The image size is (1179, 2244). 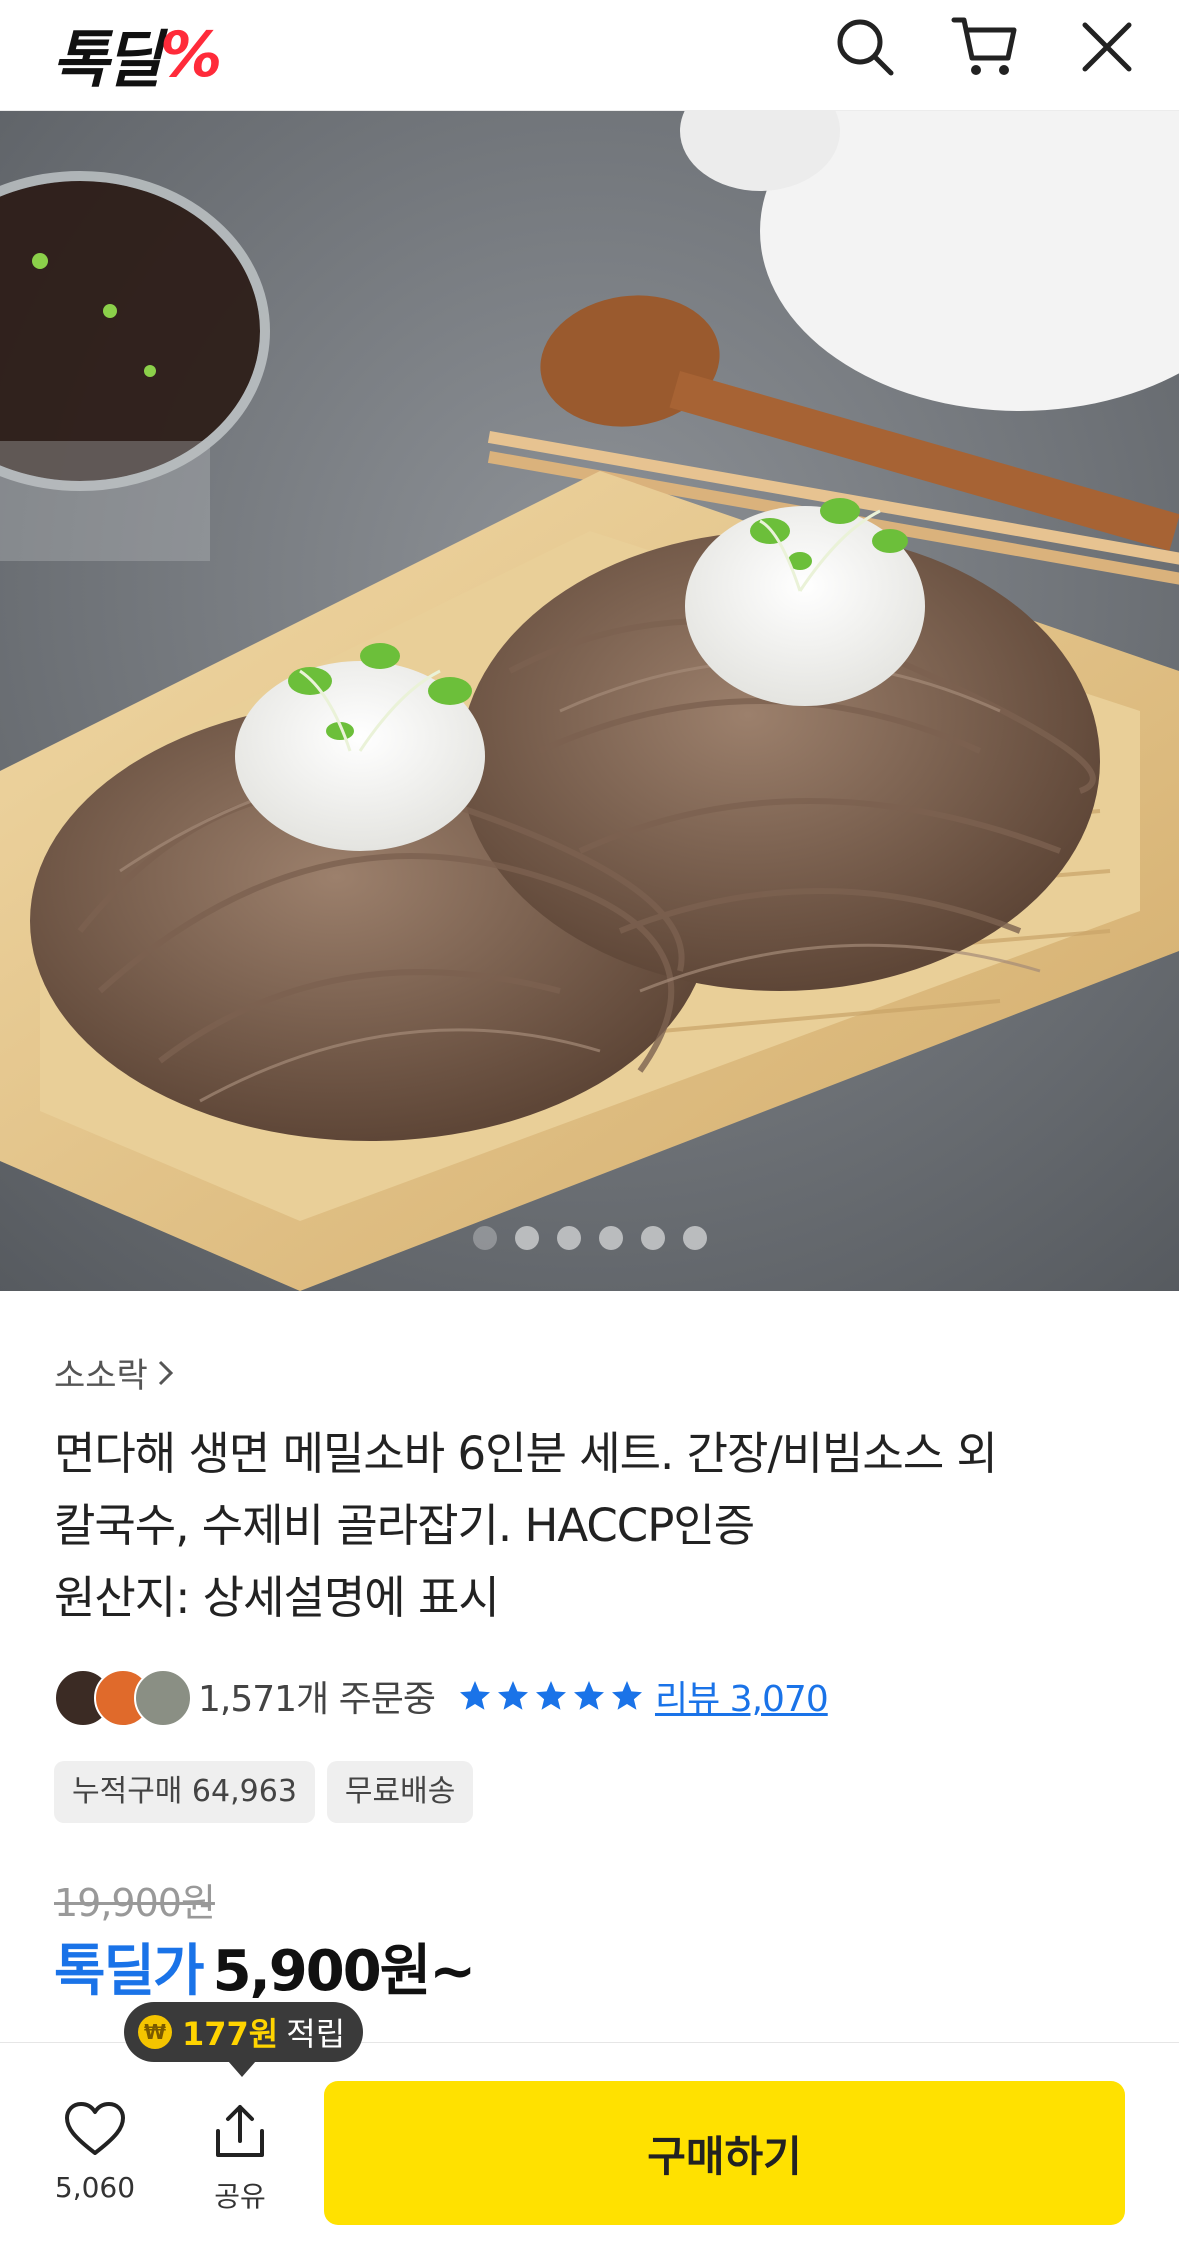 I want to click on logo-text: 톡딜, so click(x=107, y=59).